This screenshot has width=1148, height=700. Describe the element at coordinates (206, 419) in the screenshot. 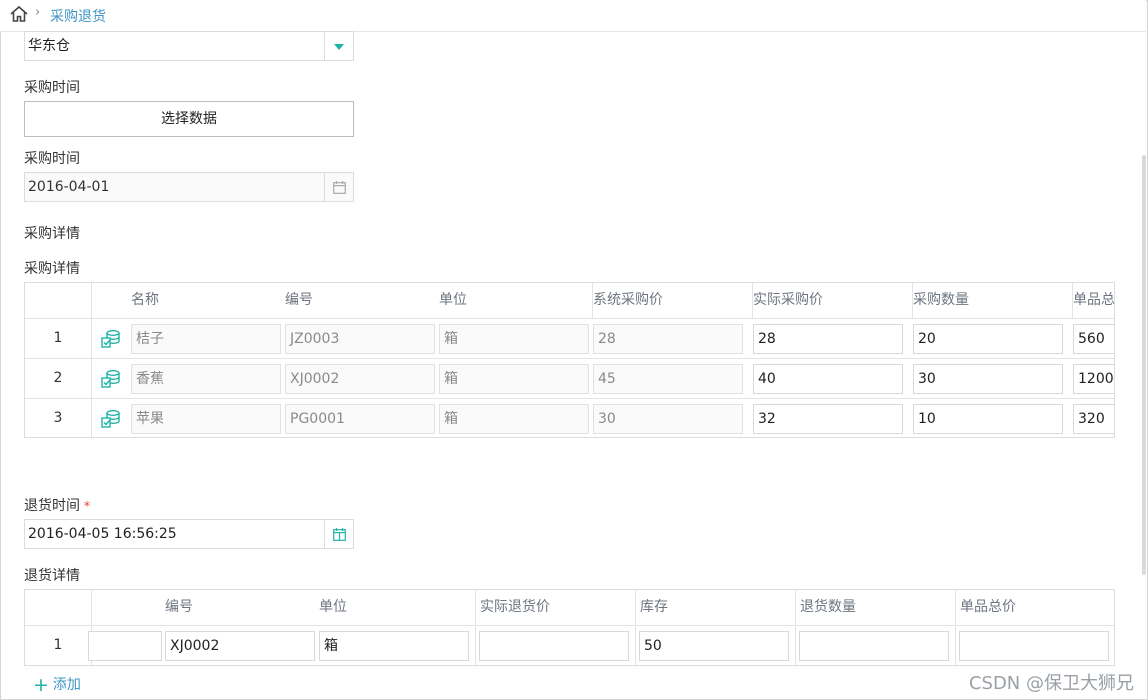

I see `cell-name: 苹果` at that location.